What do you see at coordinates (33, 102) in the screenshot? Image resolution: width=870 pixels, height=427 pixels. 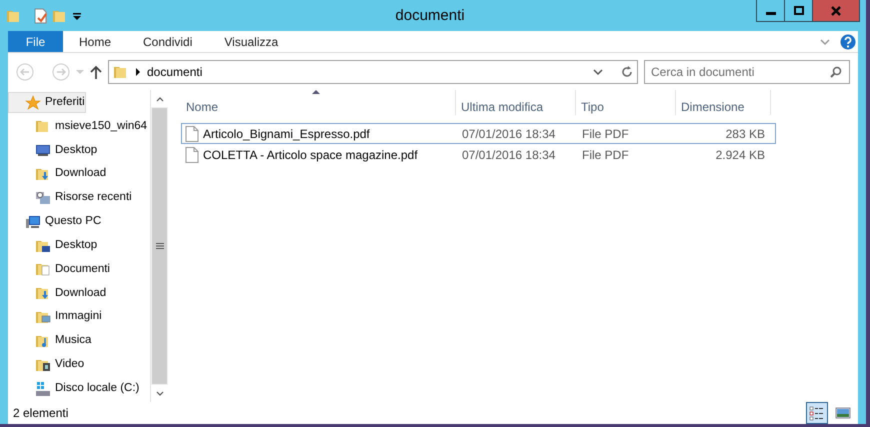 I see `star-icon` at bounding box center [33, 102].